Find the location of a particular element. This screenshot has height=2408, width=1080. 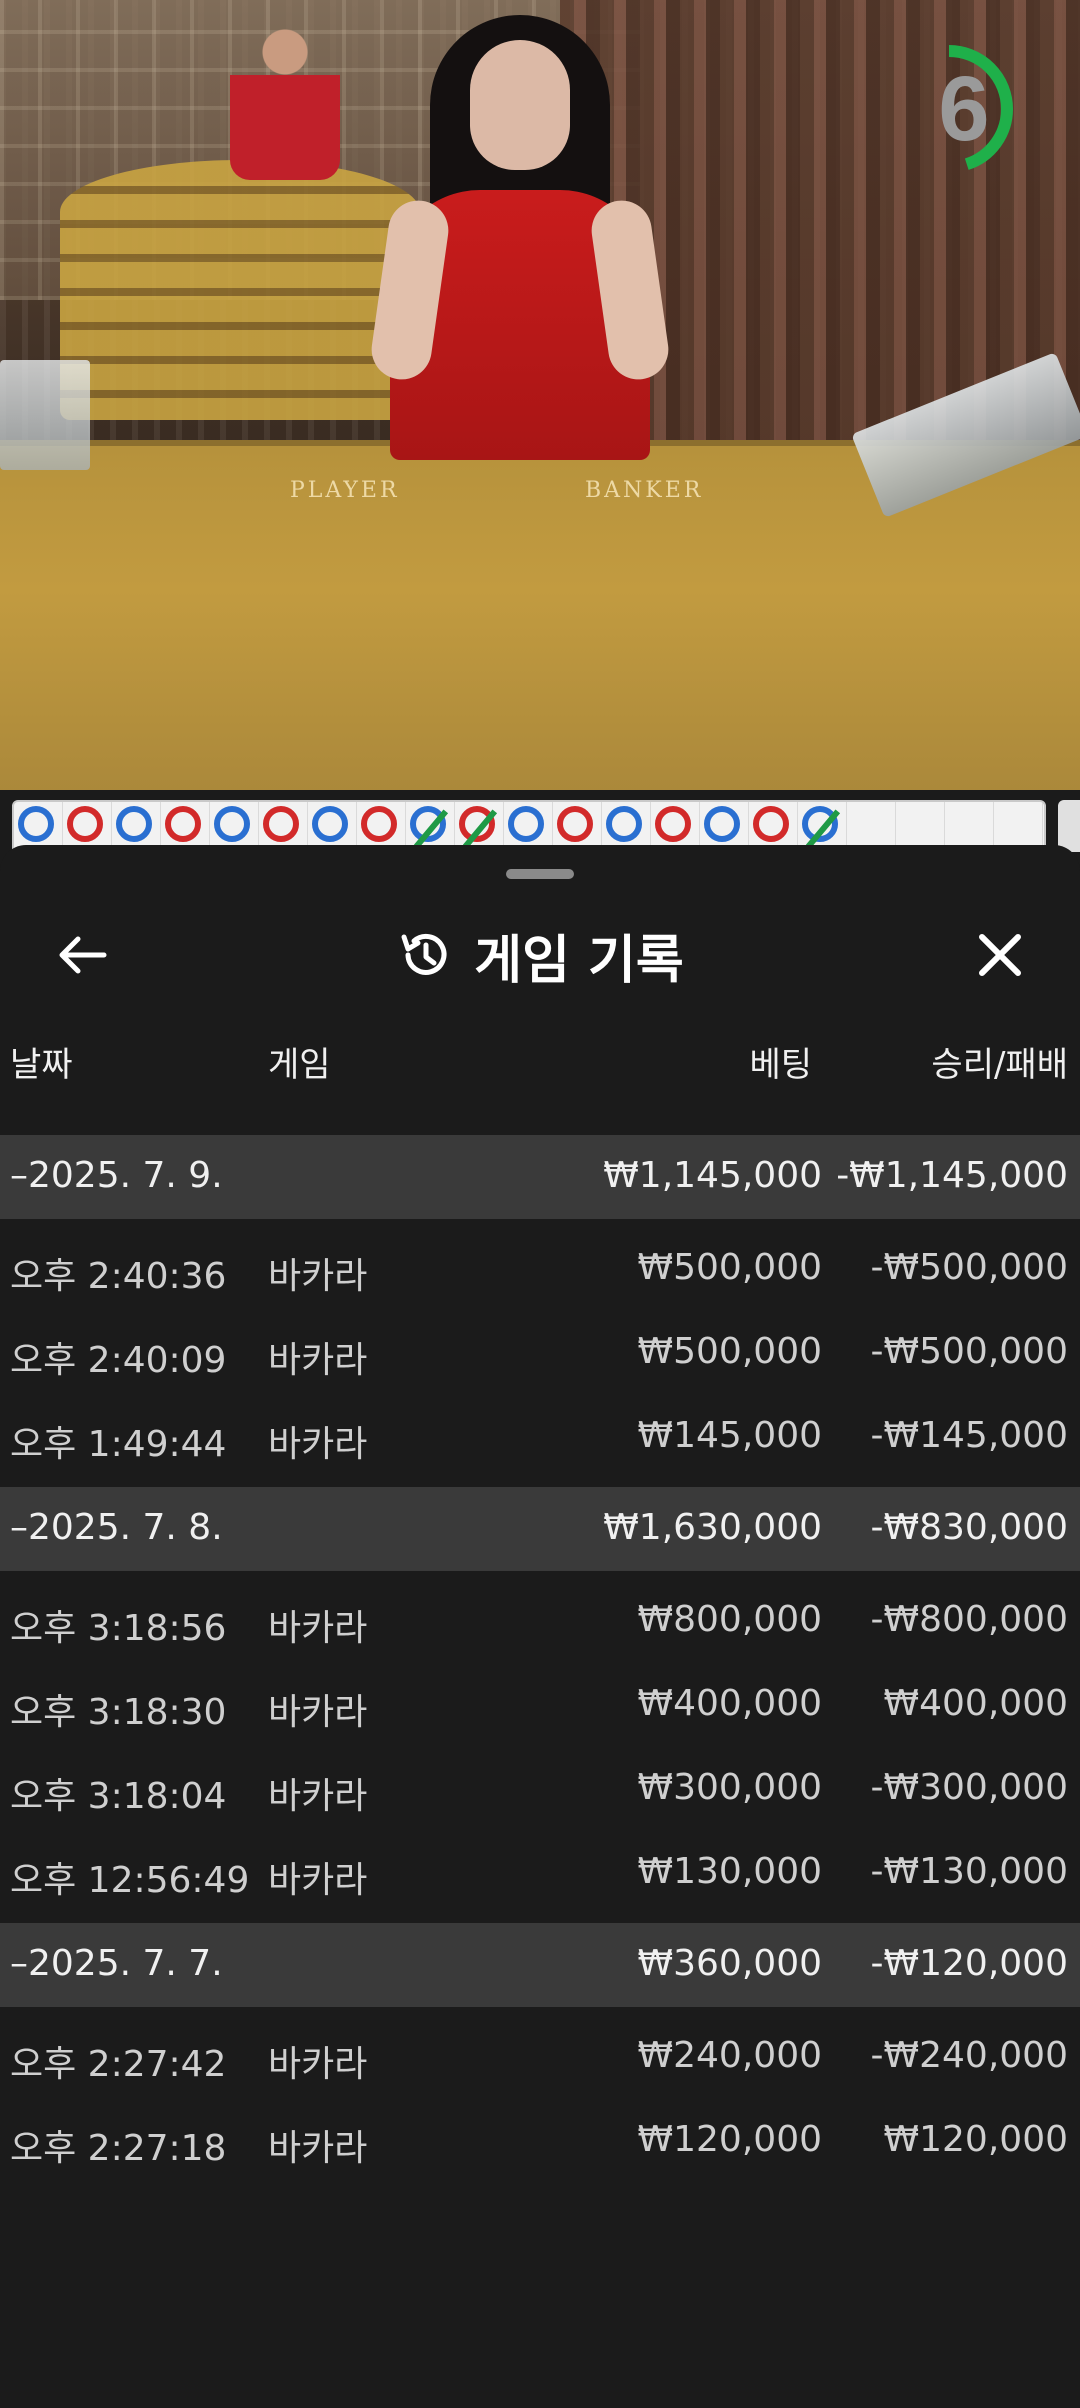

column-date: 날짜 is located at coordinates (41, 1065).